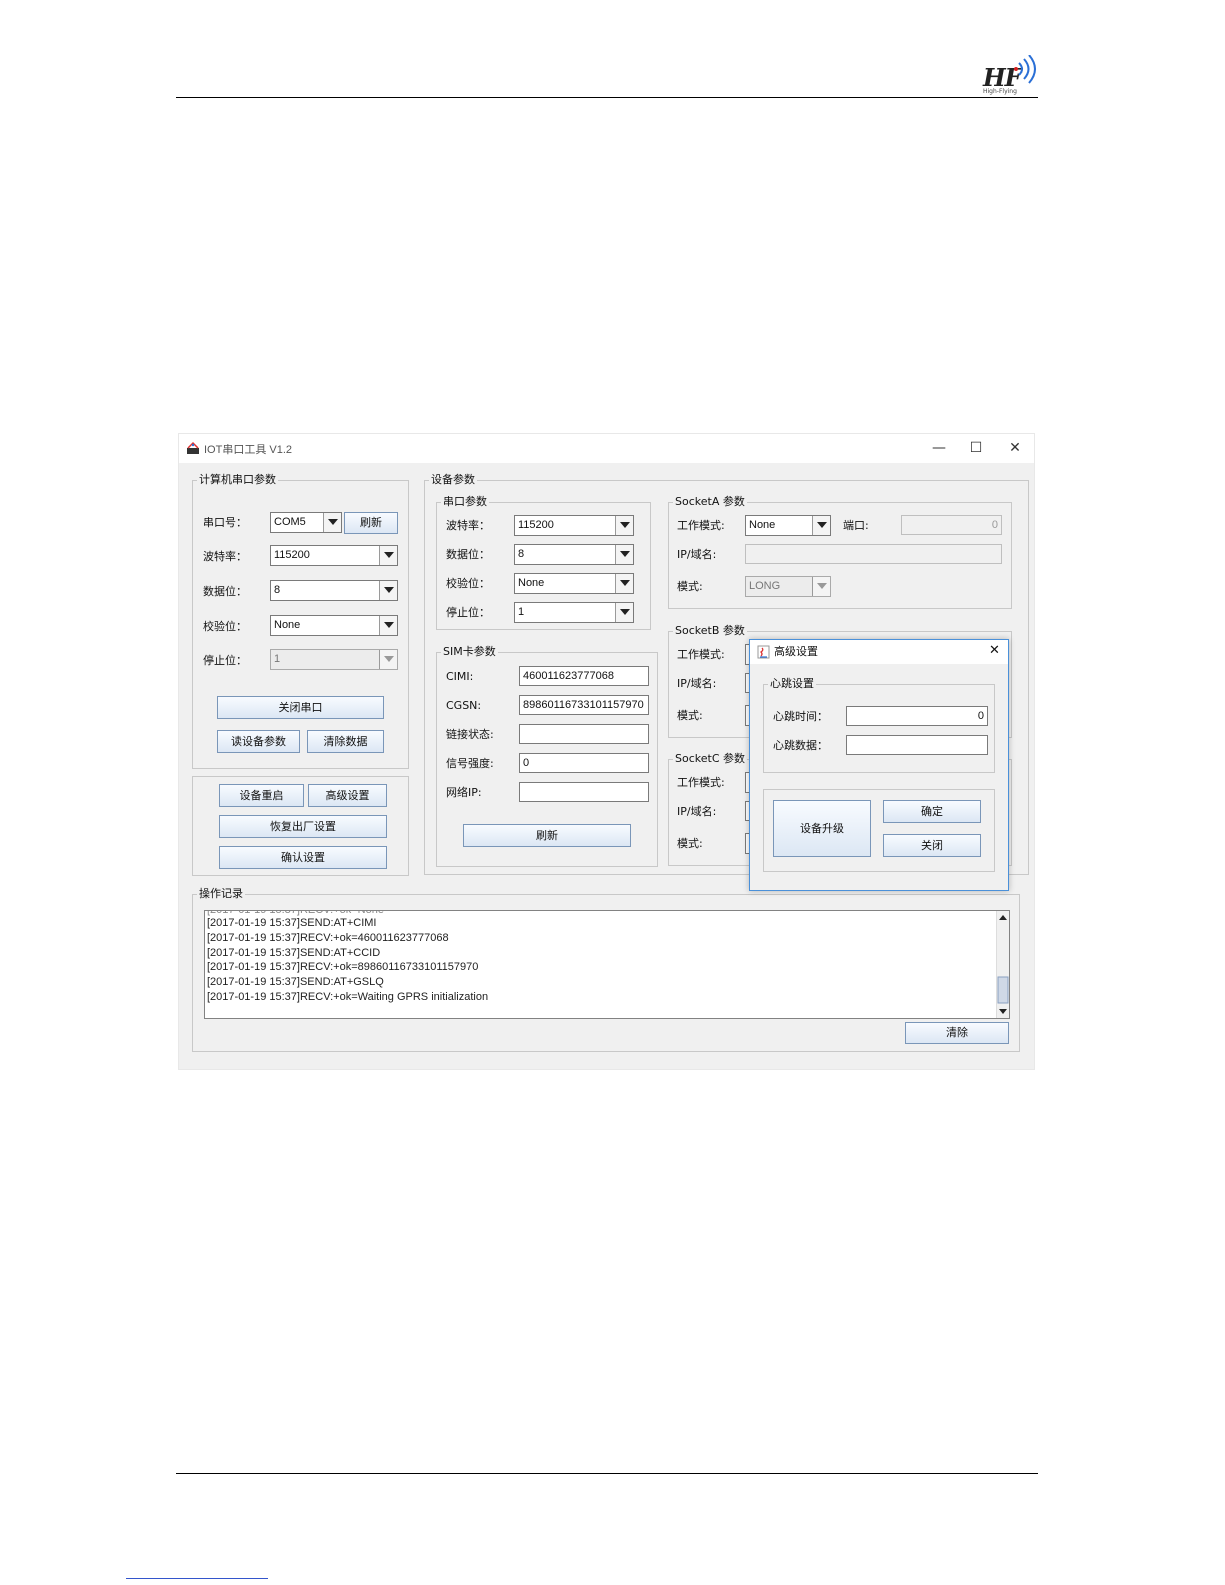 The height and width of the screenshot is (1585, 1225). Describe the element at coordinates (277, 659) in the screenshot. I see `pc-stopbits-value: 1` at that location.